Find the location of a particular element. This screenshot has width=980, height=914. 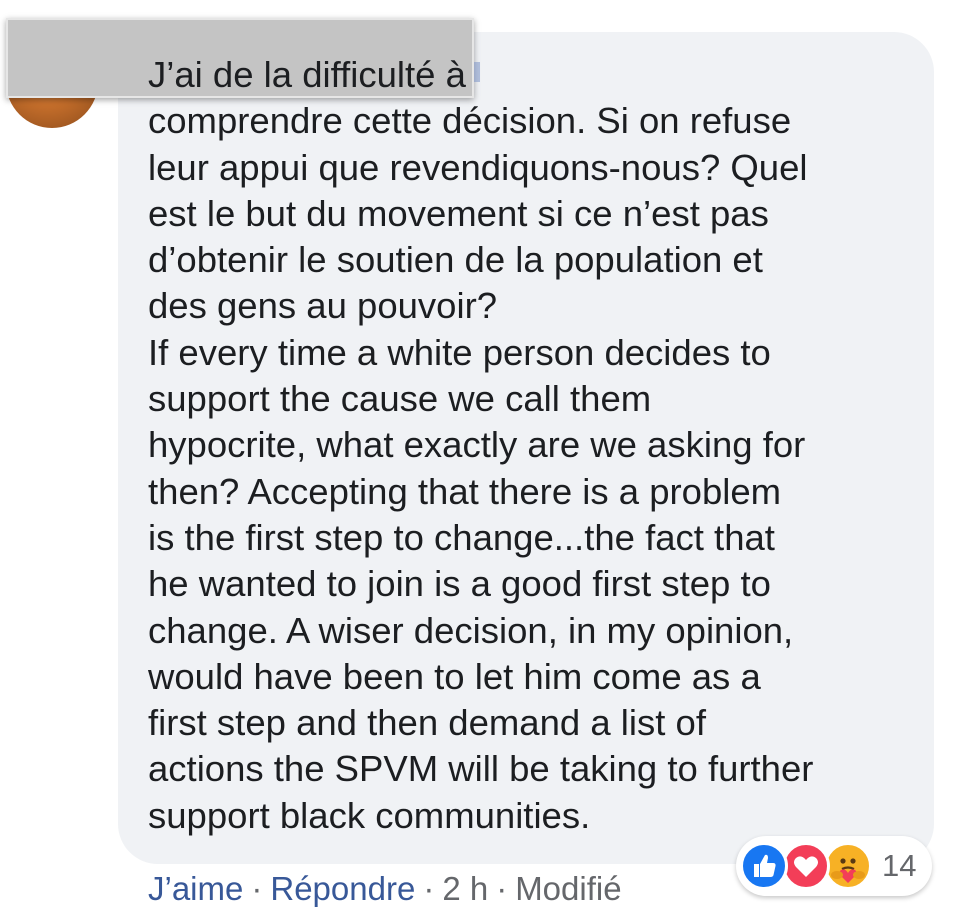

reactions-summary: 14 is located at coordinates (834, 866).